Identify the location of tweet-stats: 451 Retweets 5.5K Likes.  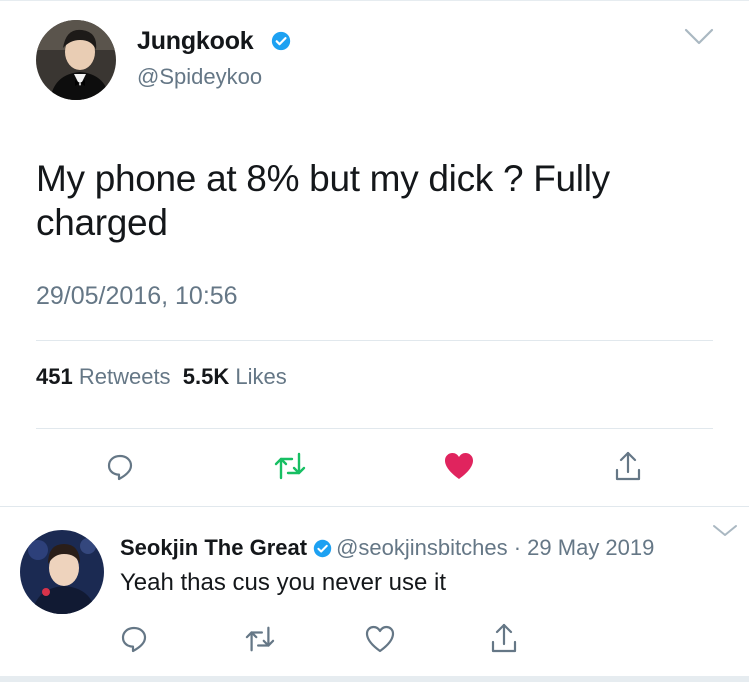
(161, 377).